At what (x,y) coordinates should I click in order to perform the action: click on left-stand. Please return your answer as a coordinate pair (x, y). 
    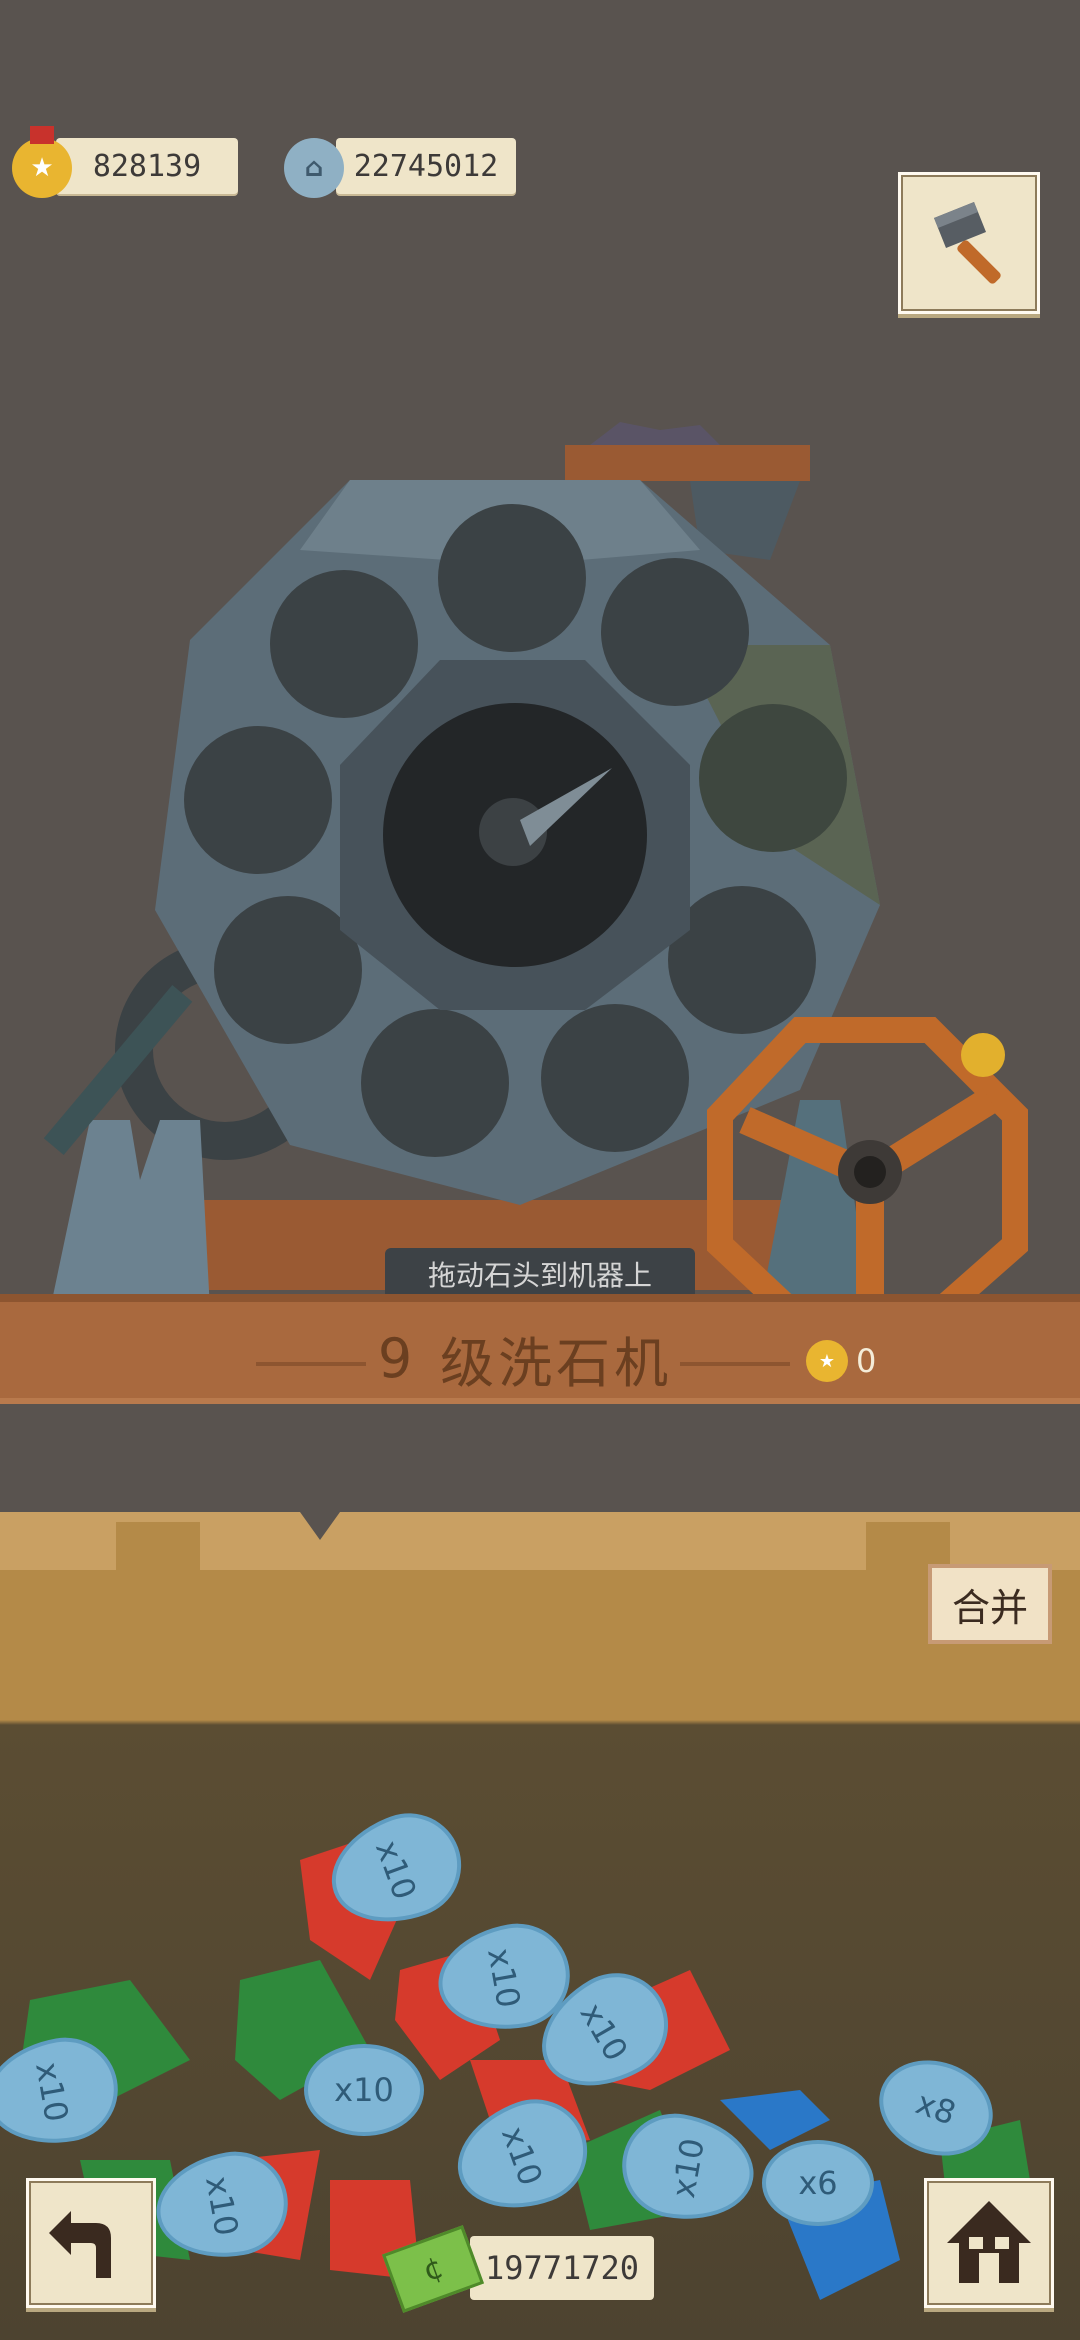
    Looking at the image, I should click on (130, 1215).